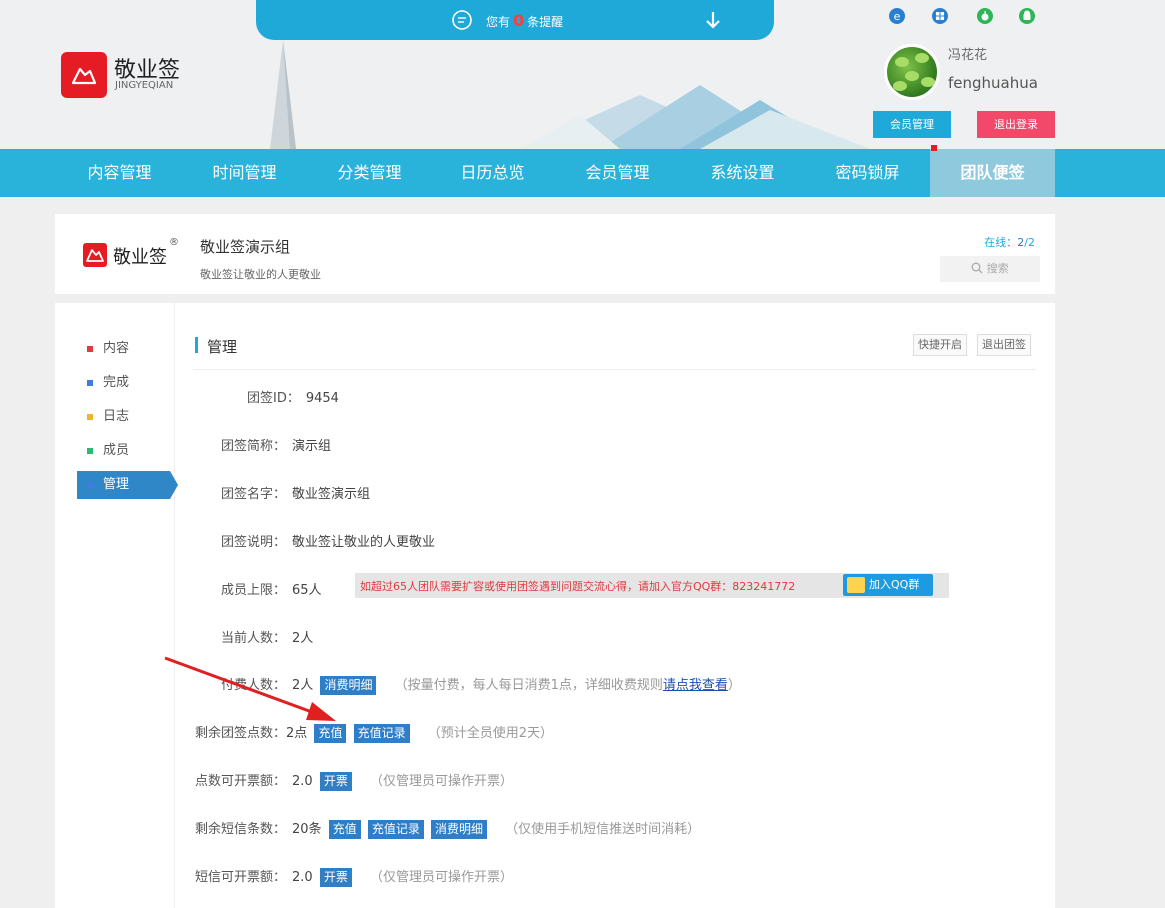 The width and height of the screenshot is (1165, 908). I want to click on row-paid-count: 付费人数： 2人 消费明细 （按量付费，每人每日消费1点，详细收费规则请点我查看）, so click(481, 685).